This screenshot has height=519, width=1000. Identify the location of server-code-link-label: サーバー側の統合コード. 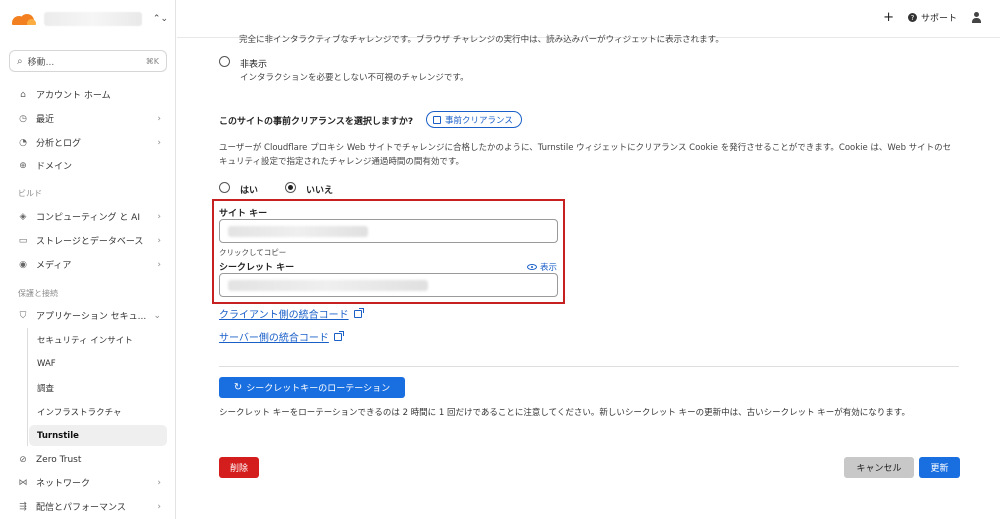
(274, 338).